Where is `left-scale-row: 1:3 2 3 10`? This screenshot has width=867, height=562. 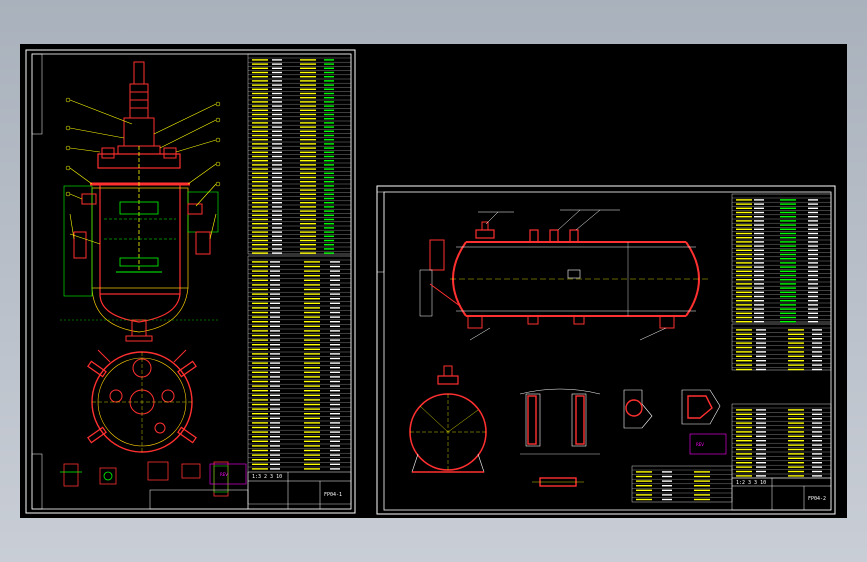 left-scale-row: 1:3 2 3 10 is located at coordinates (267, 477).